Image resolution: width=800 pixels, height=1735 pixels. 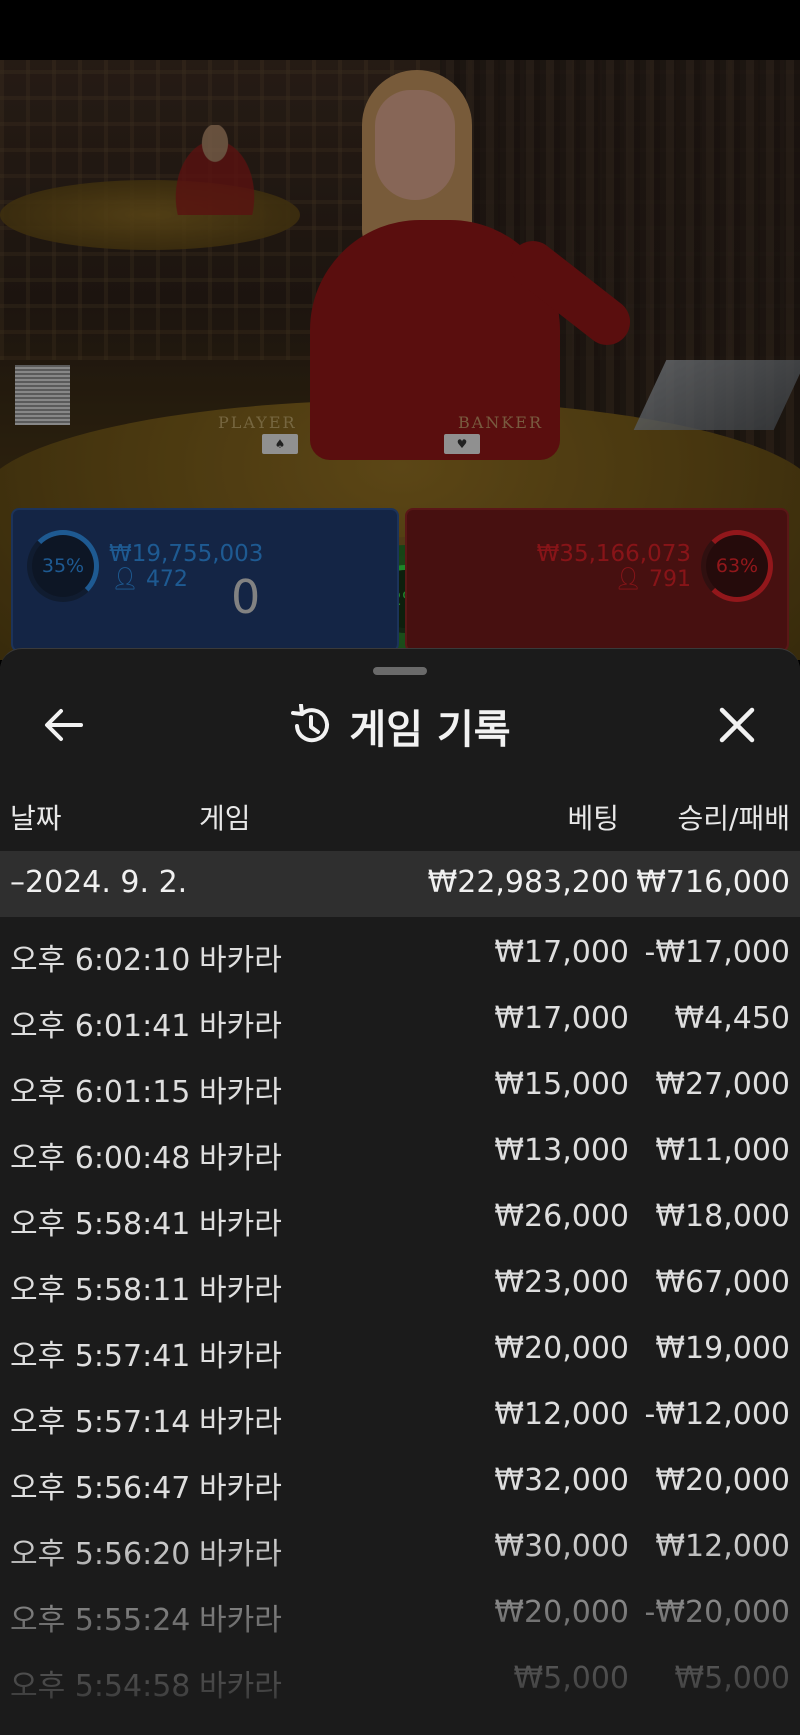 What do you see at coordinates (722, 1216) in the screenshot?
I see `history-row-result: ₩18,000` at bounding box center [722, 1216].